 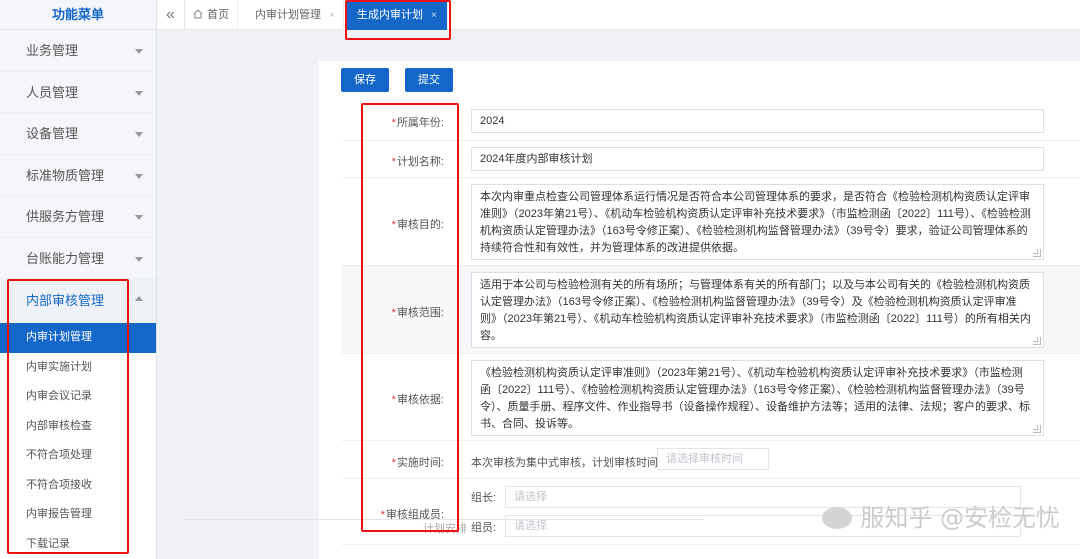 I want to click on plan-arrangement-section: 计划安排, so click(x=445, y=527).